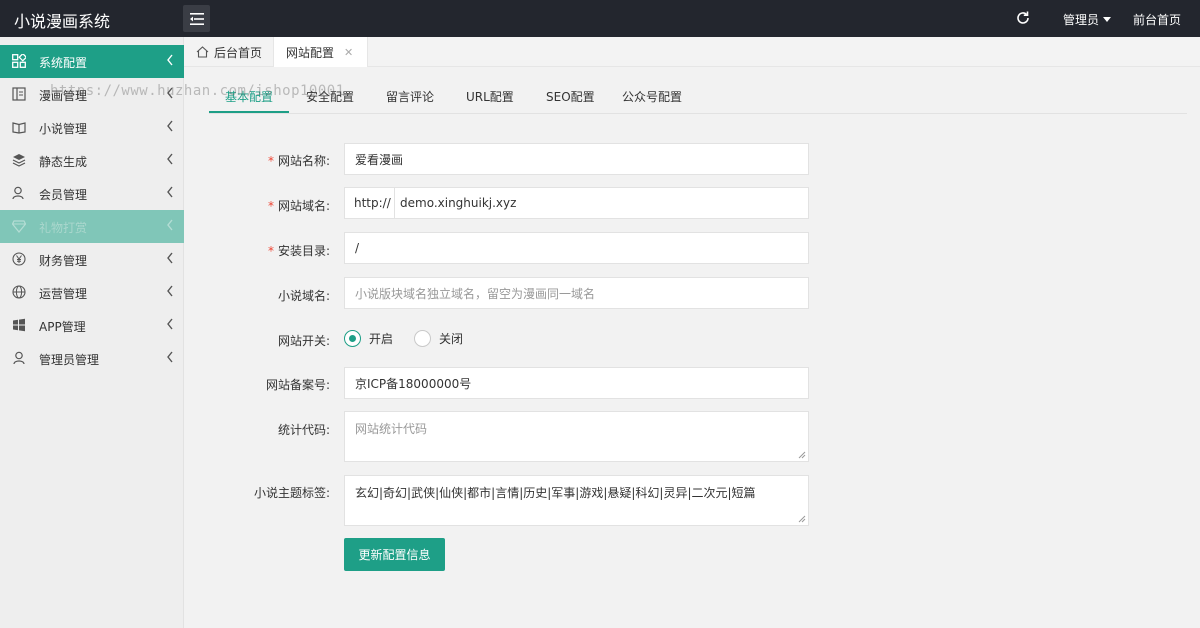 The image size is (1200, 628). Describe the element at coordinates (92, 259) in the screenshot. I see `sidebar-item-finance: 财务管理` at that location.